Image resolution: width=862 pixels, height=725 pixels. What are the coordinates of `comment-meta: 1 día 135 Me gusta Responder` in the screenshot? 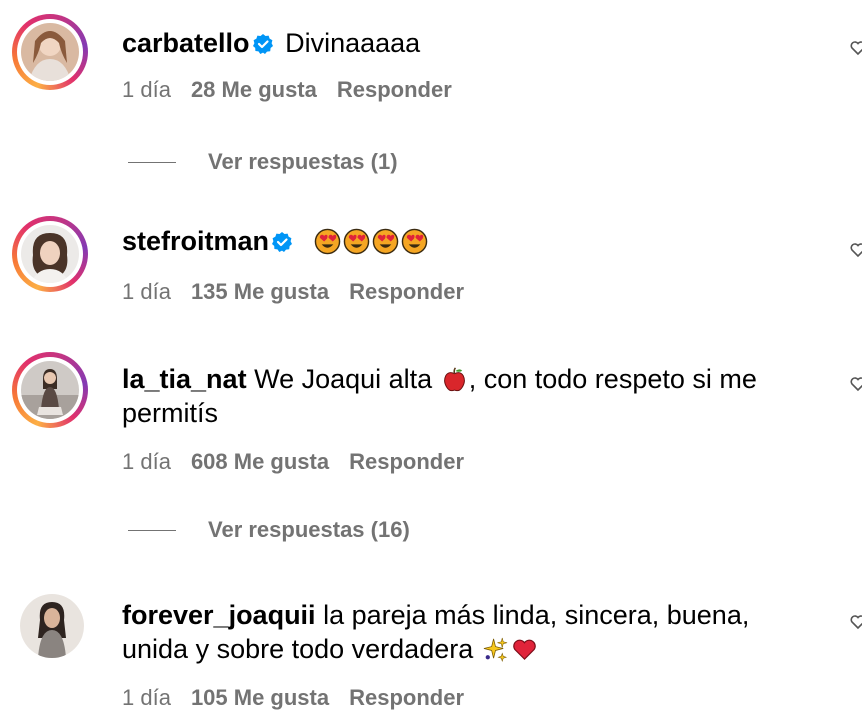 It's located at (303, 292).